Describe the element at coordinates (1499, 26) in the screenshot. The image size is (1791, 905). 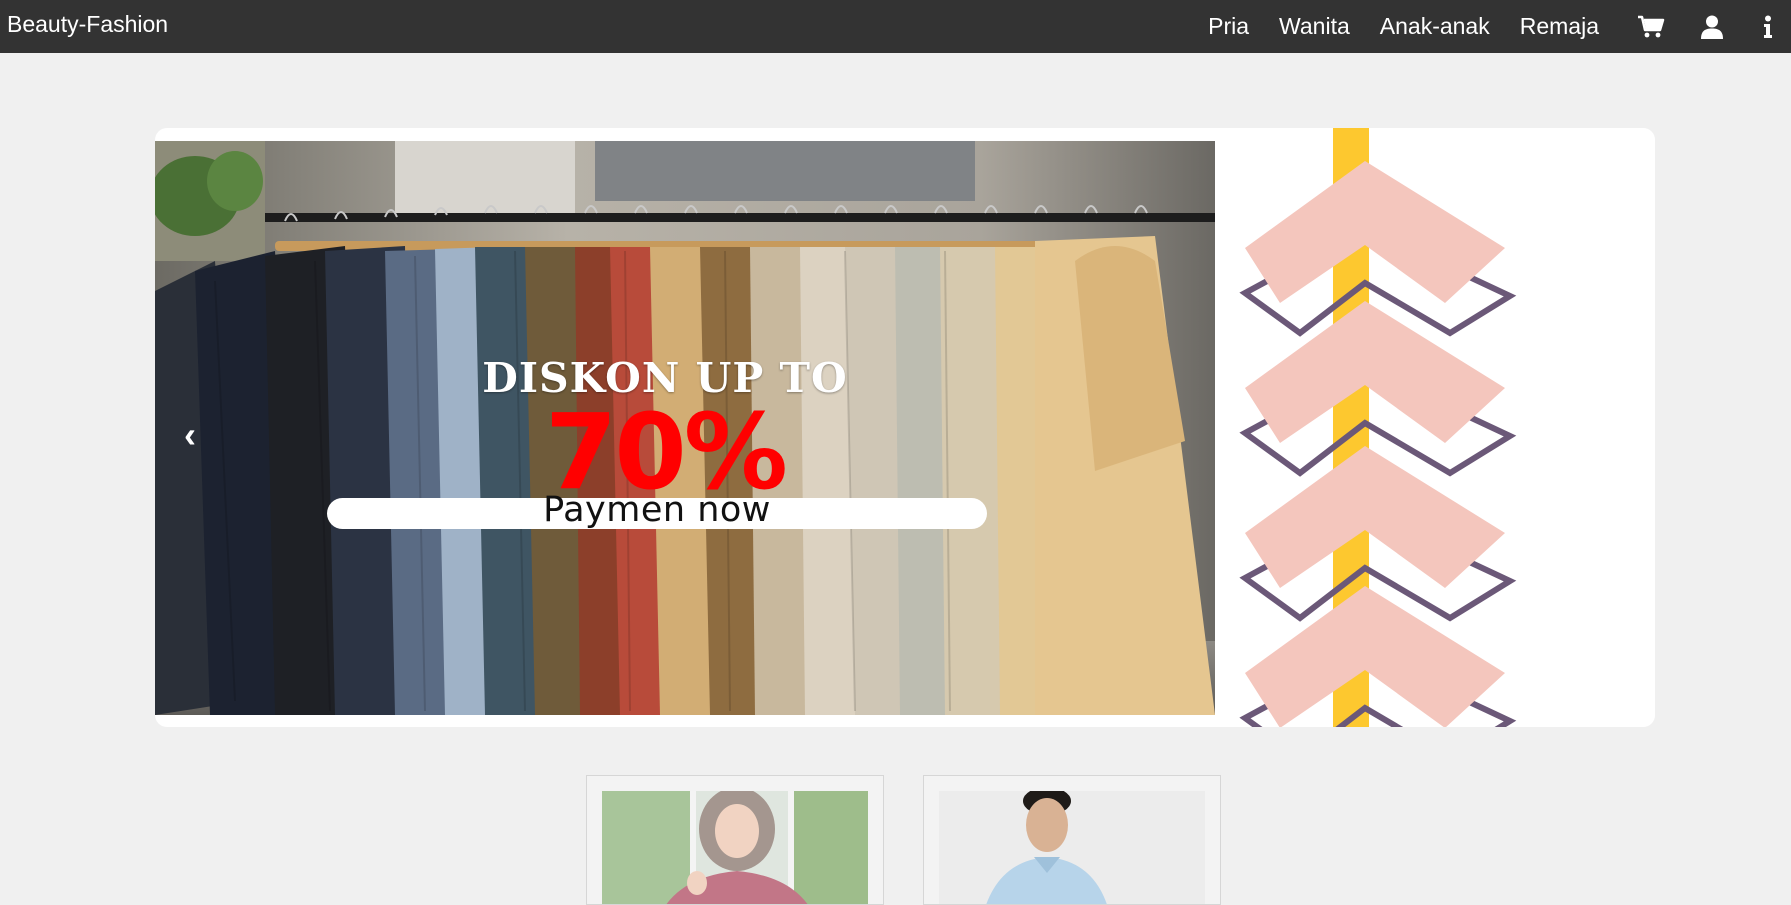
I see `nav-links: Pria Wanita Anak-anak Remaja` at that location.